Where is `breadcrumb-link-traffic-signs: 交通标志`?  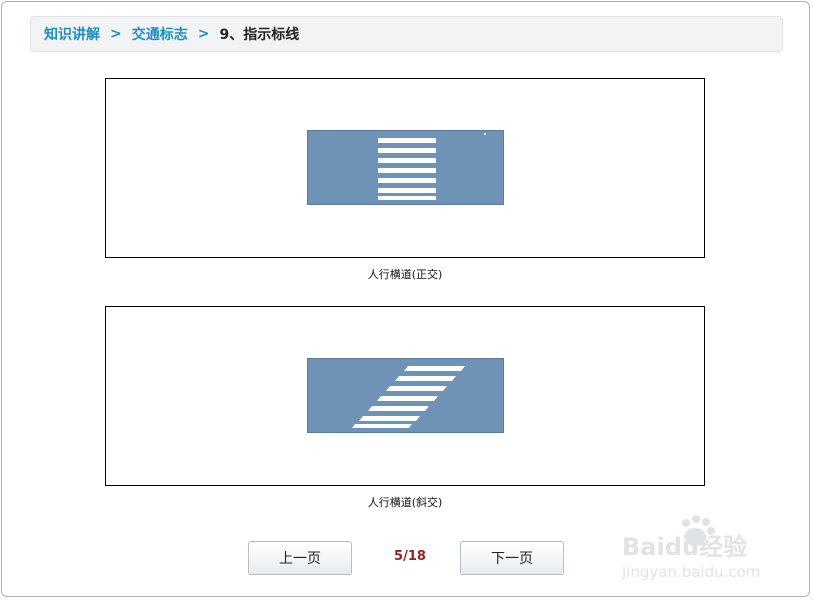 breadcrumb-link-traffic-signs: 交通标志 is located at coordinates (160, 34).